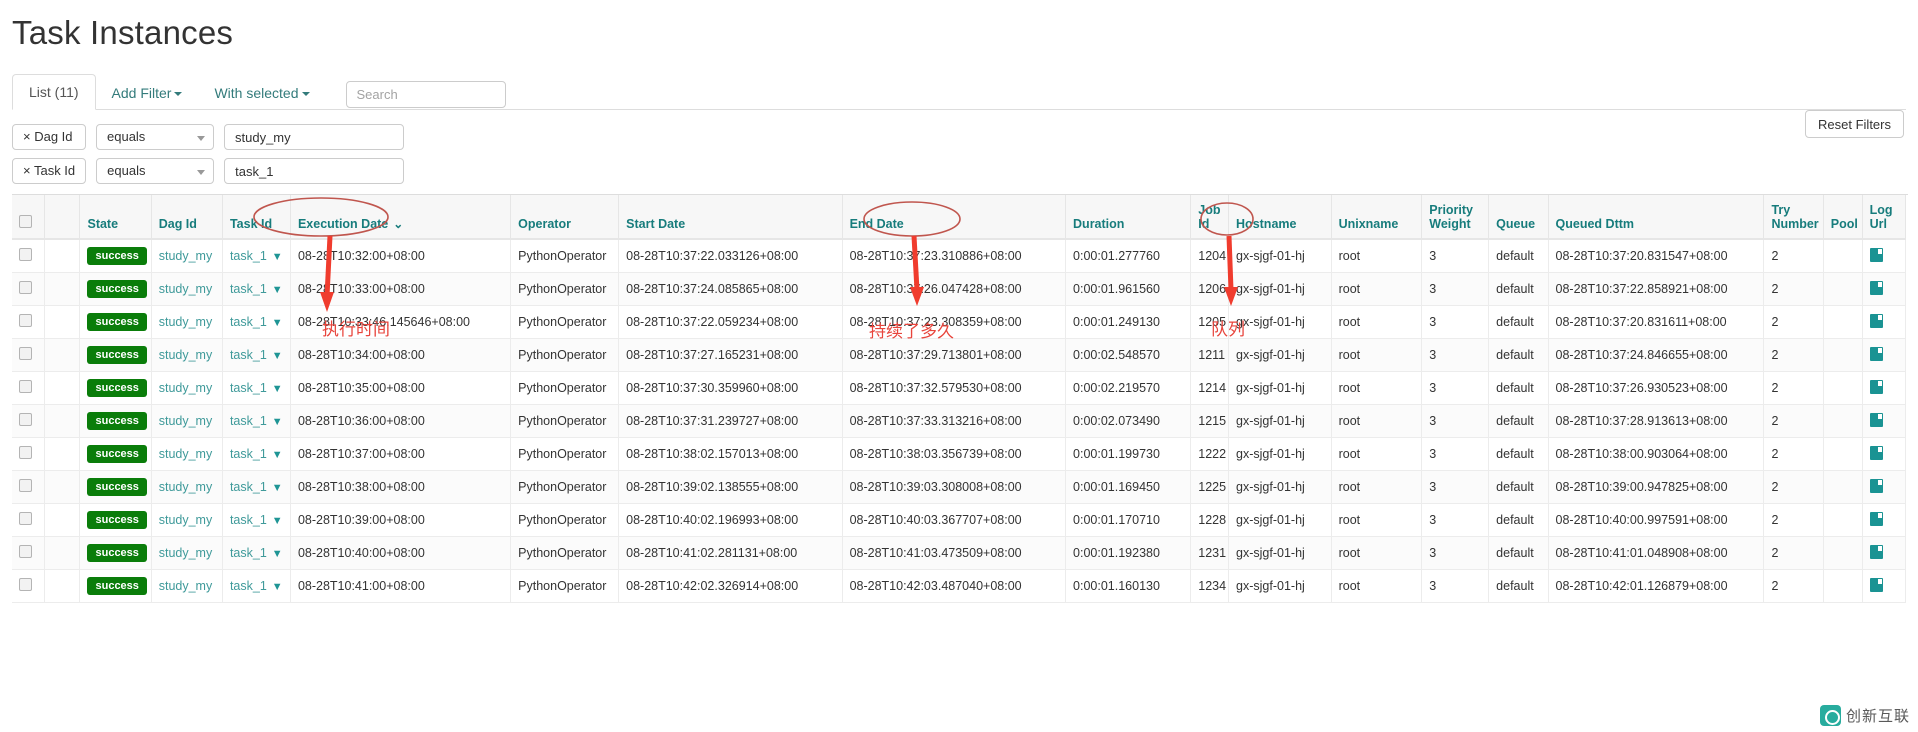 This screenshot has height=732, width=1918. What do you see at coordinates (1656, 388) in the screenshot?
I see `queued-dttm-cell: 08-28T10:37:26.930523+08:00` at bounding box center [1656, 388].